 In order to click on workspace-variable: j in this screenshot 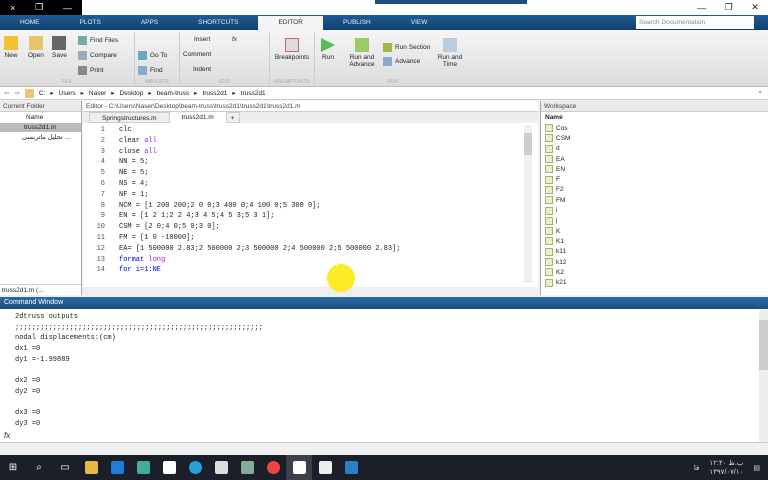, I will do `click(654, 221)`.